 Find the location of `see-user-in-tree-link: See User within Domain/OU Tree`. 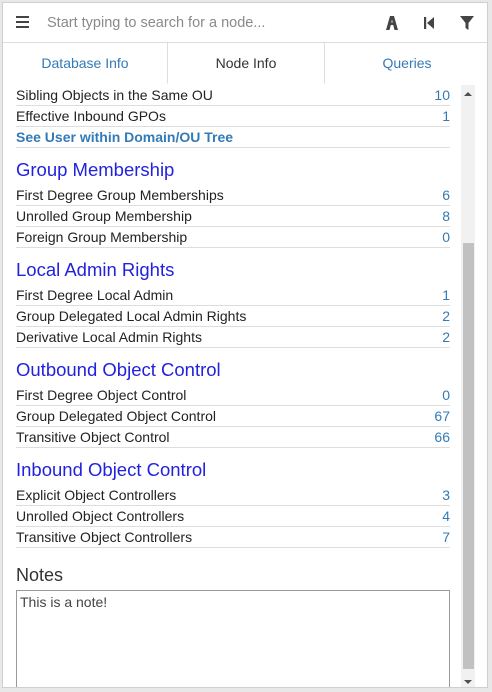

see-user-in-tree-link: See User within Domain/OU Tree is located at coordinates (124, 137).